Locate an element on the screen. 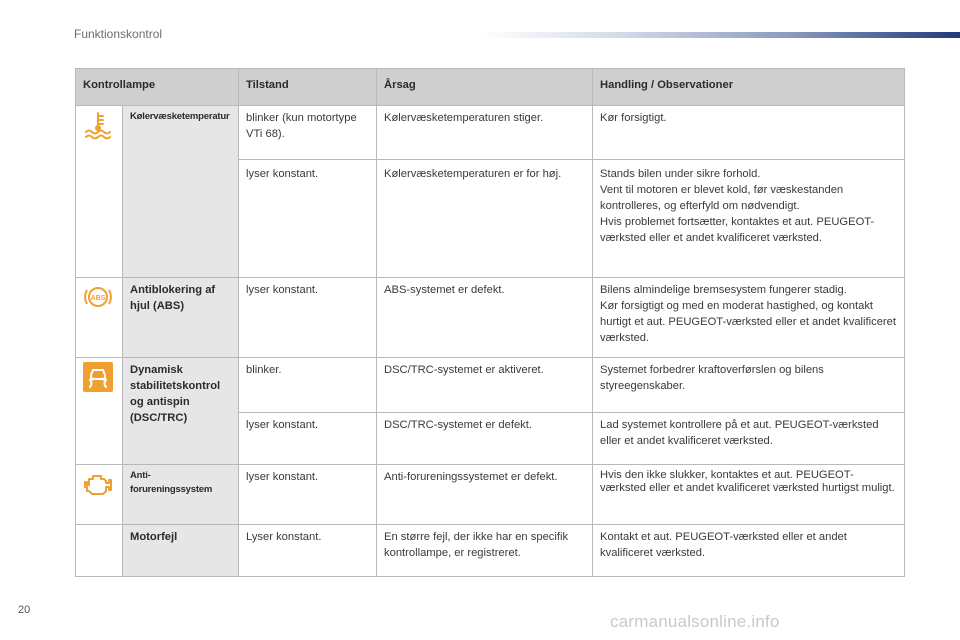 This screenshot has width=960, height=640. abs-icon: ABS is located at coordinates (98, 297).